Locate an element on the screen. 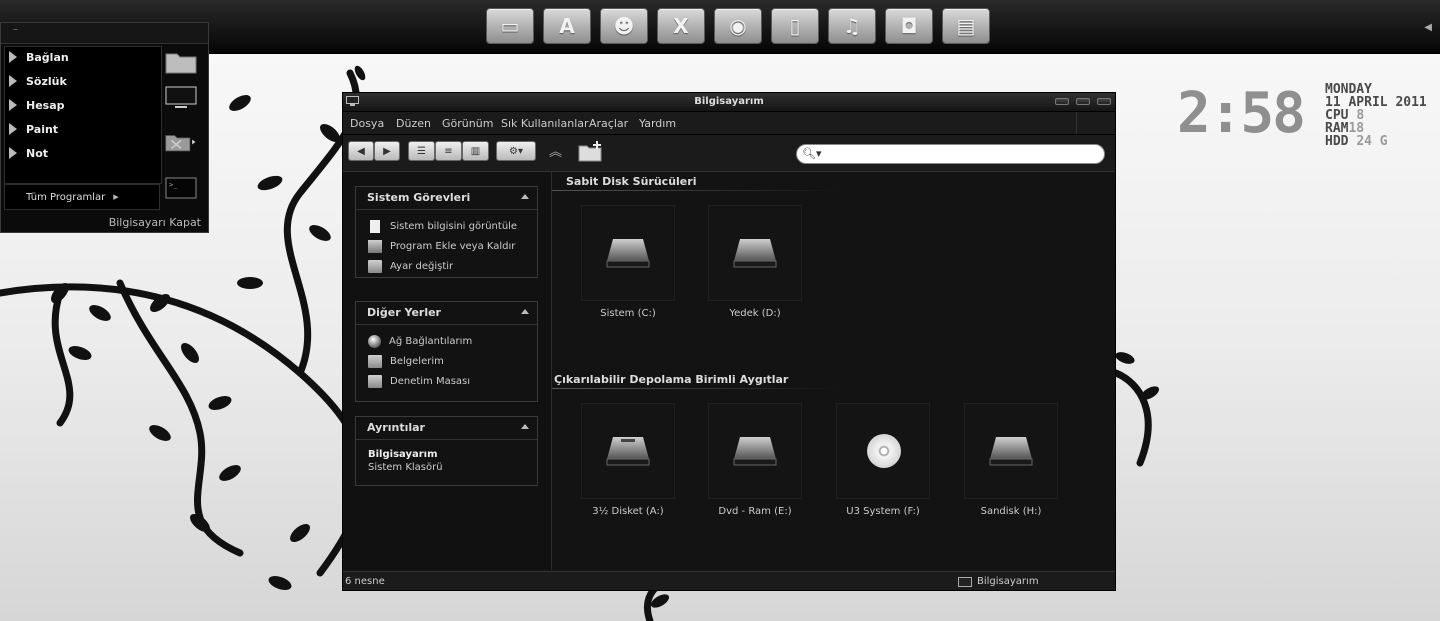  drive-label: Sandisk (H:) is located at coordinates (1011, 511).